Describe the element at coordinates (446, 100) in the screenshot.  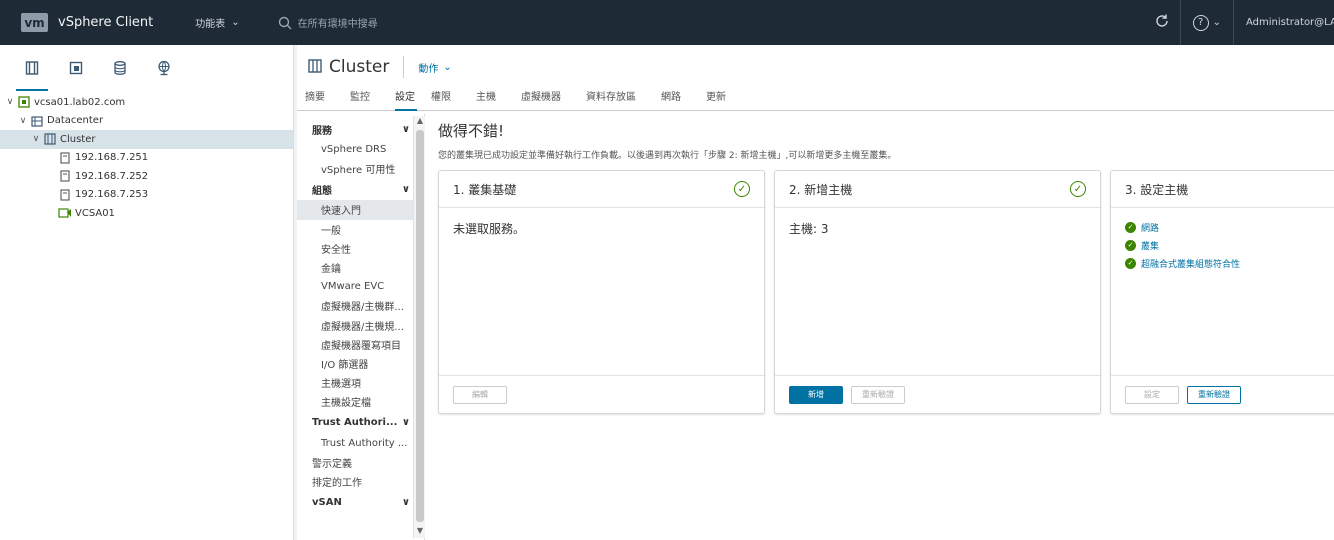
I see `tab-permissions: 權限` at that location.